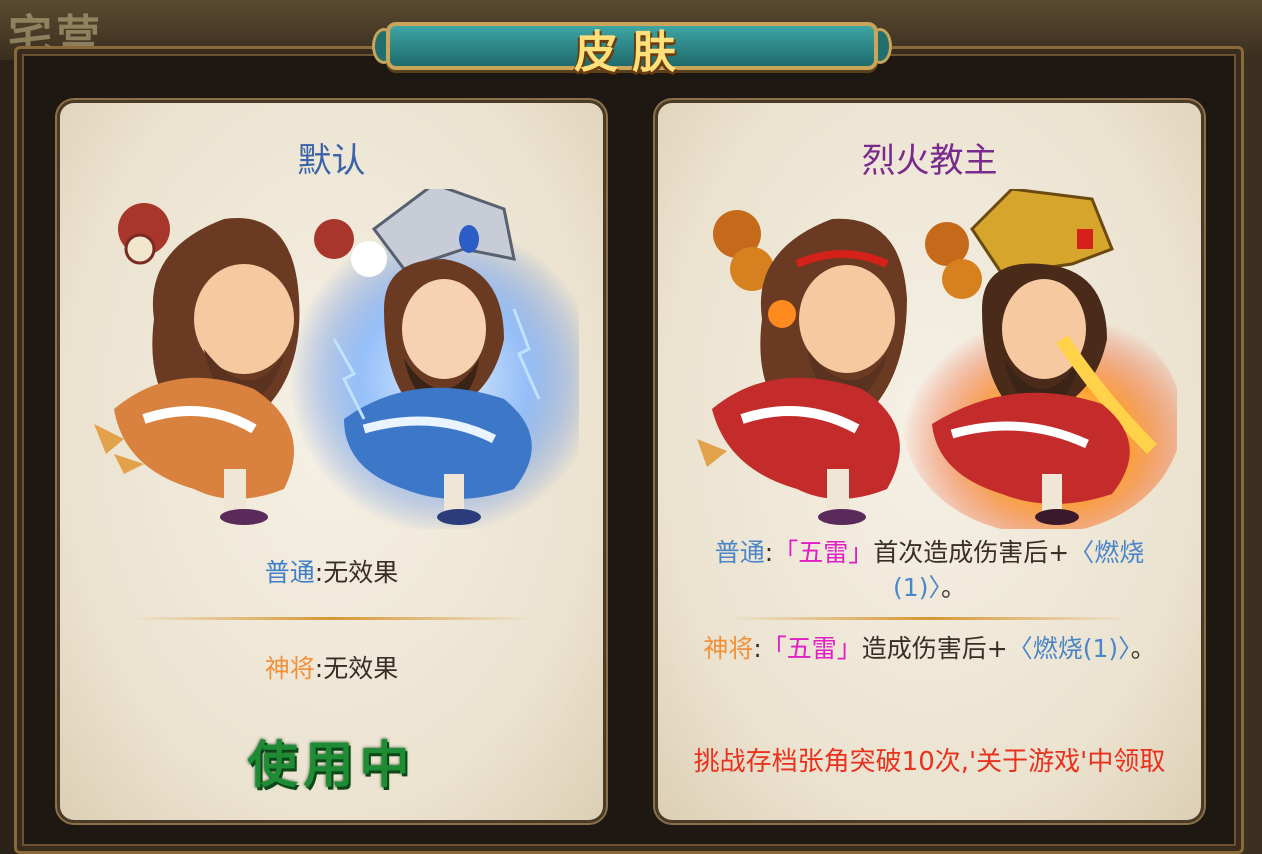  I want to click on god-effect-text: 造成伤害后+, so click(934, 648).